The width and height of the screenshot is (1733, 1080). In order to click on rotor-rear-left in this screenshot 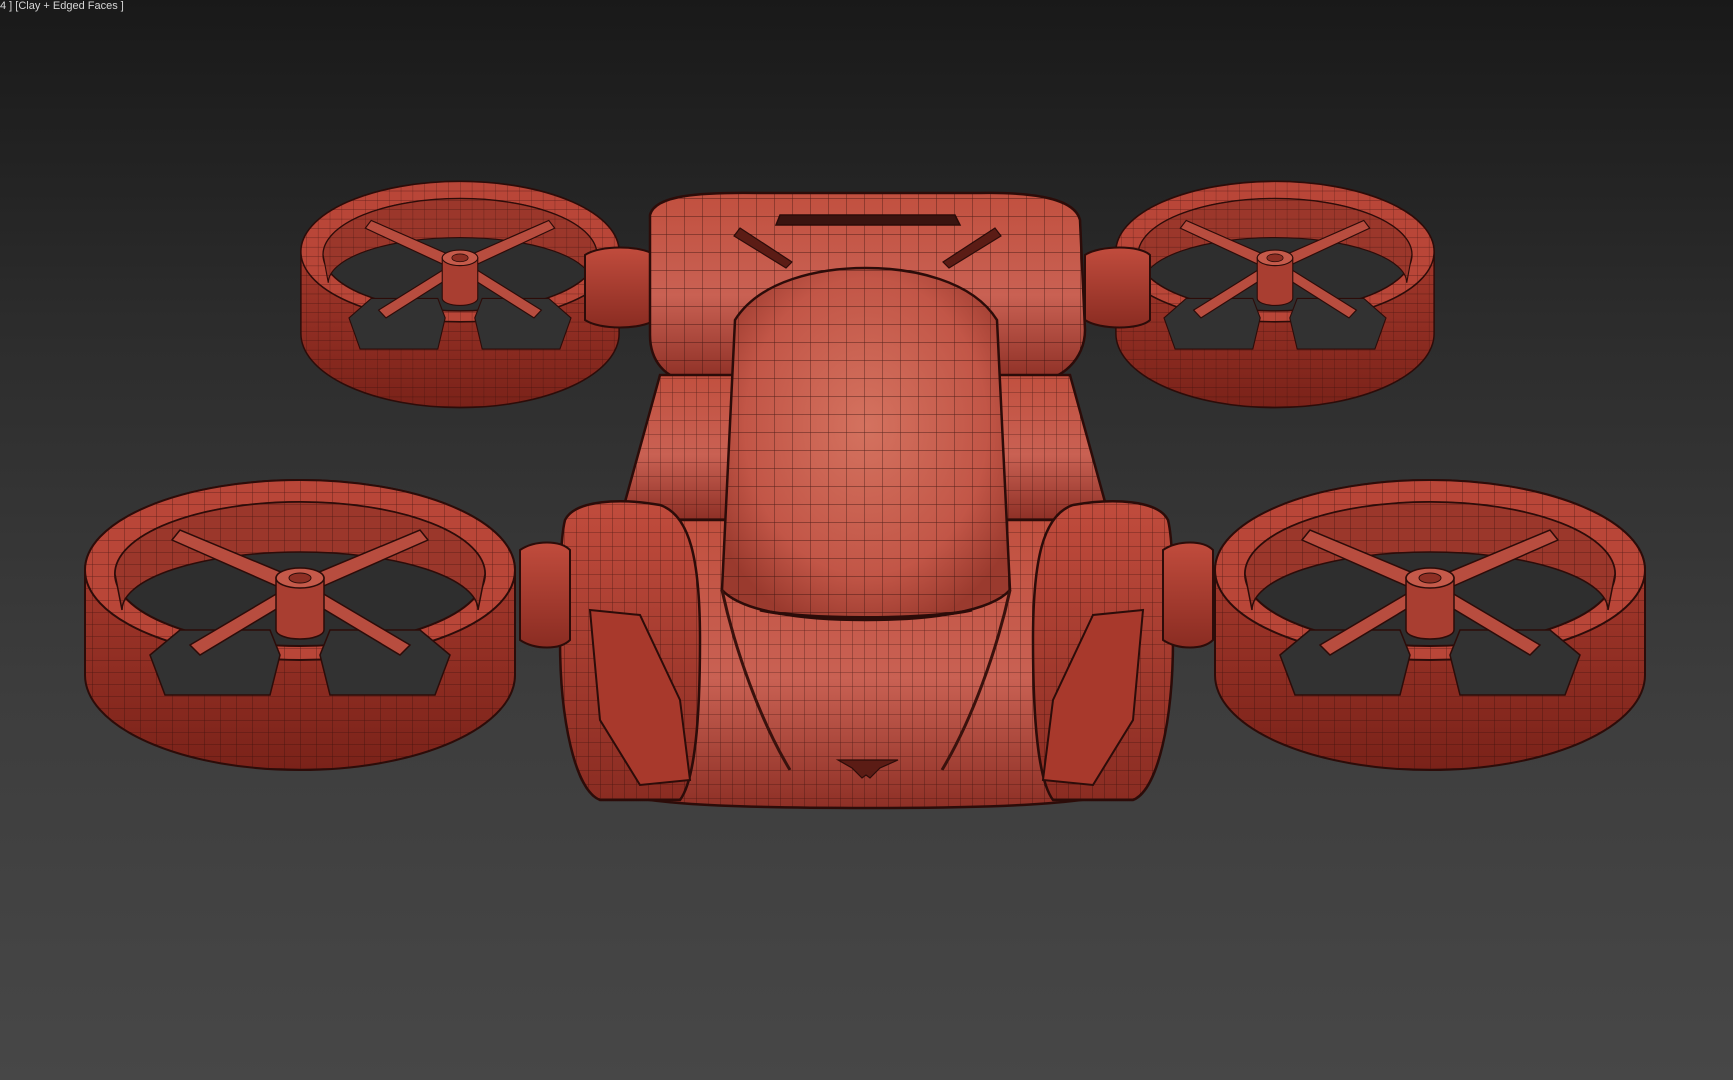, I will do `click(460, 294)`.